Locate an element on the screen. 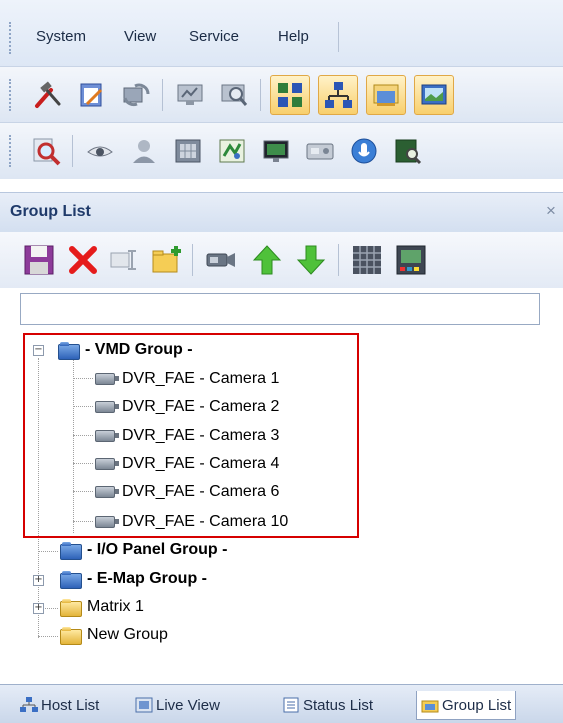 This screenshot has height=723, width=563. tree-node-new-group: New Group is located at coordinates (127, 635).